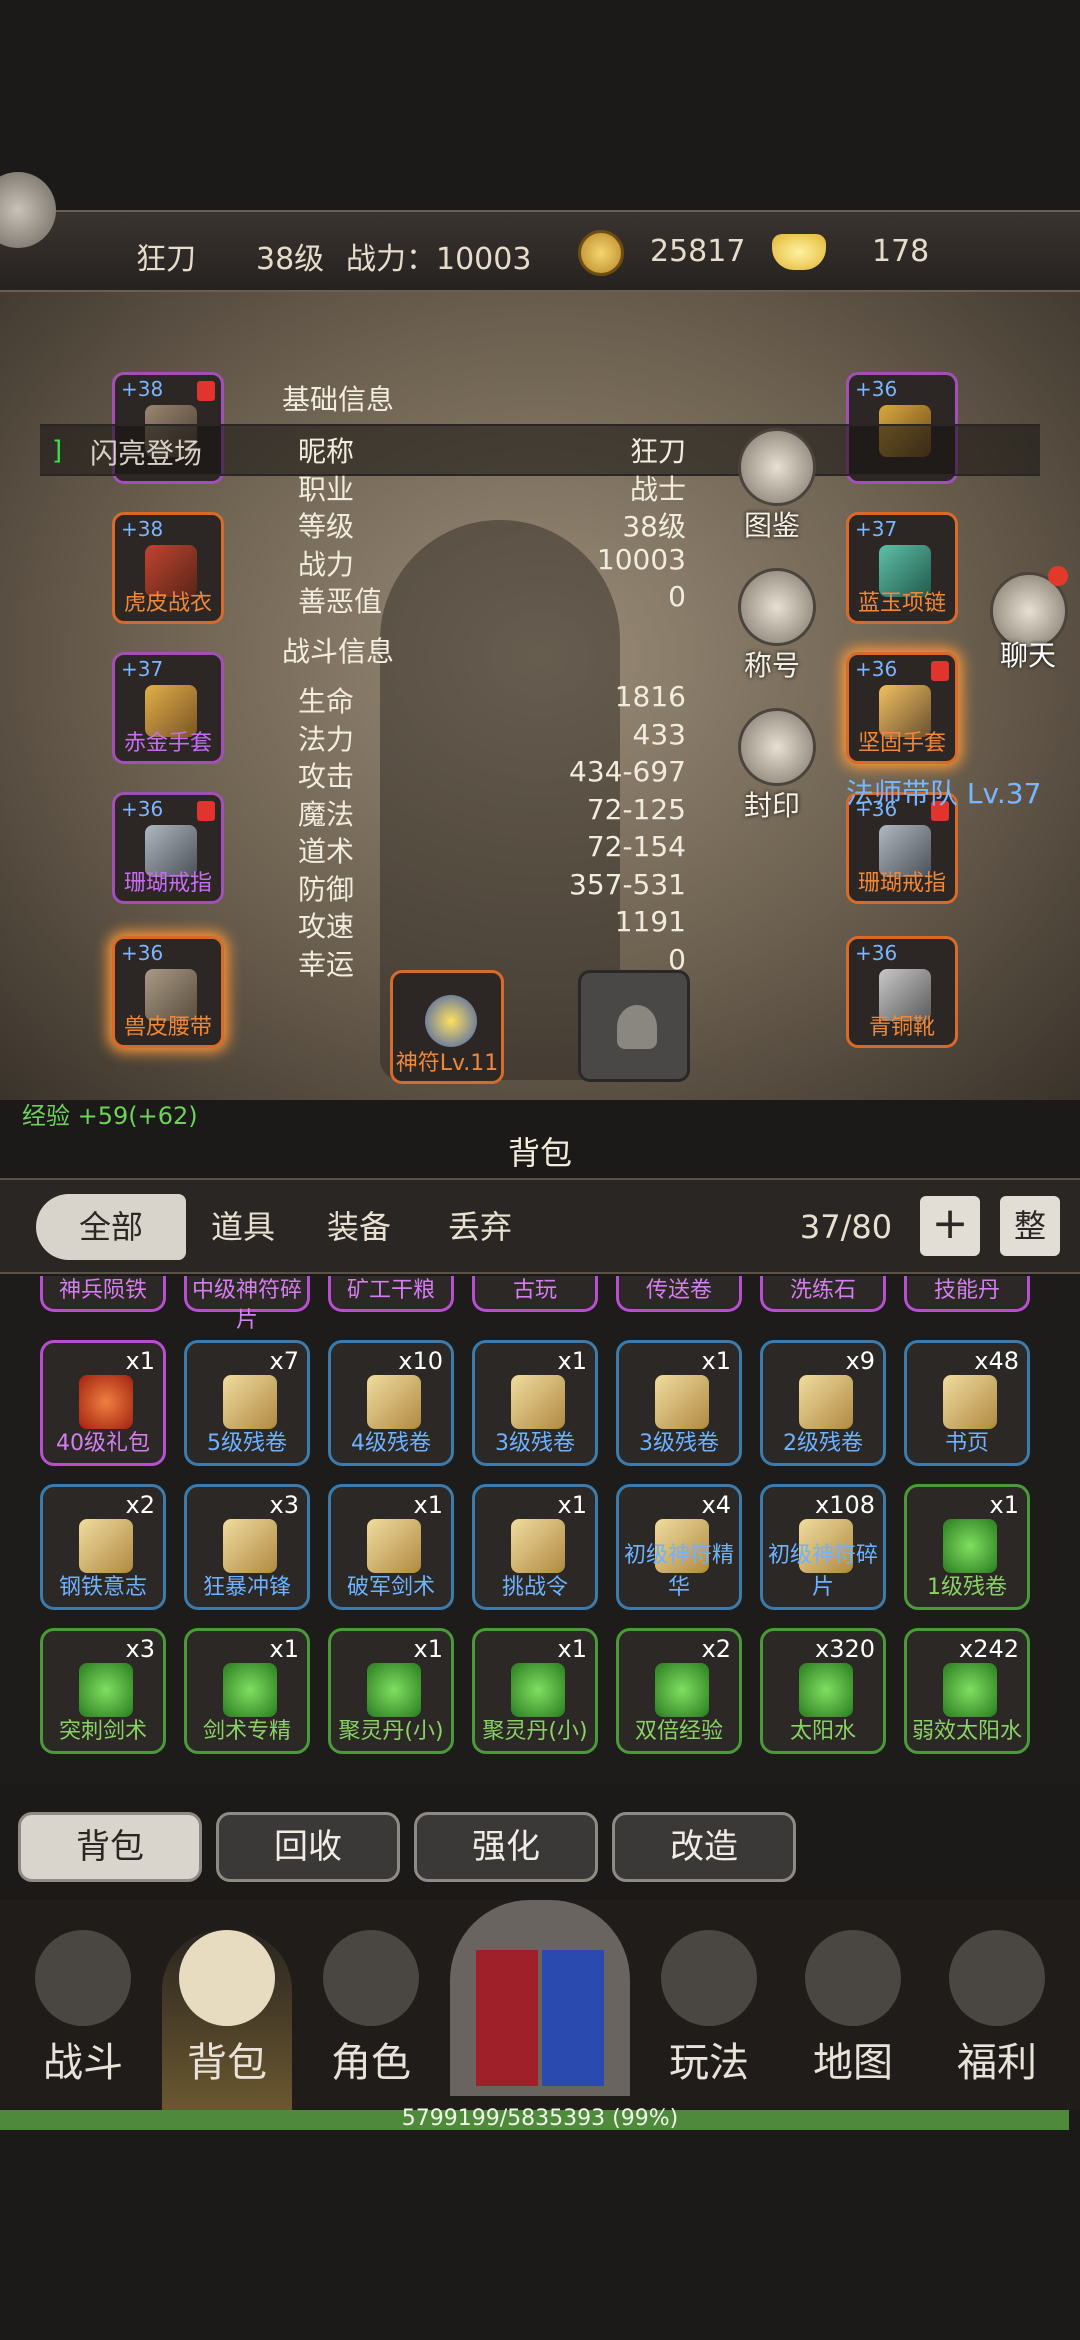  I want to click on nav-welfare: 福利, so click(997, 2020).